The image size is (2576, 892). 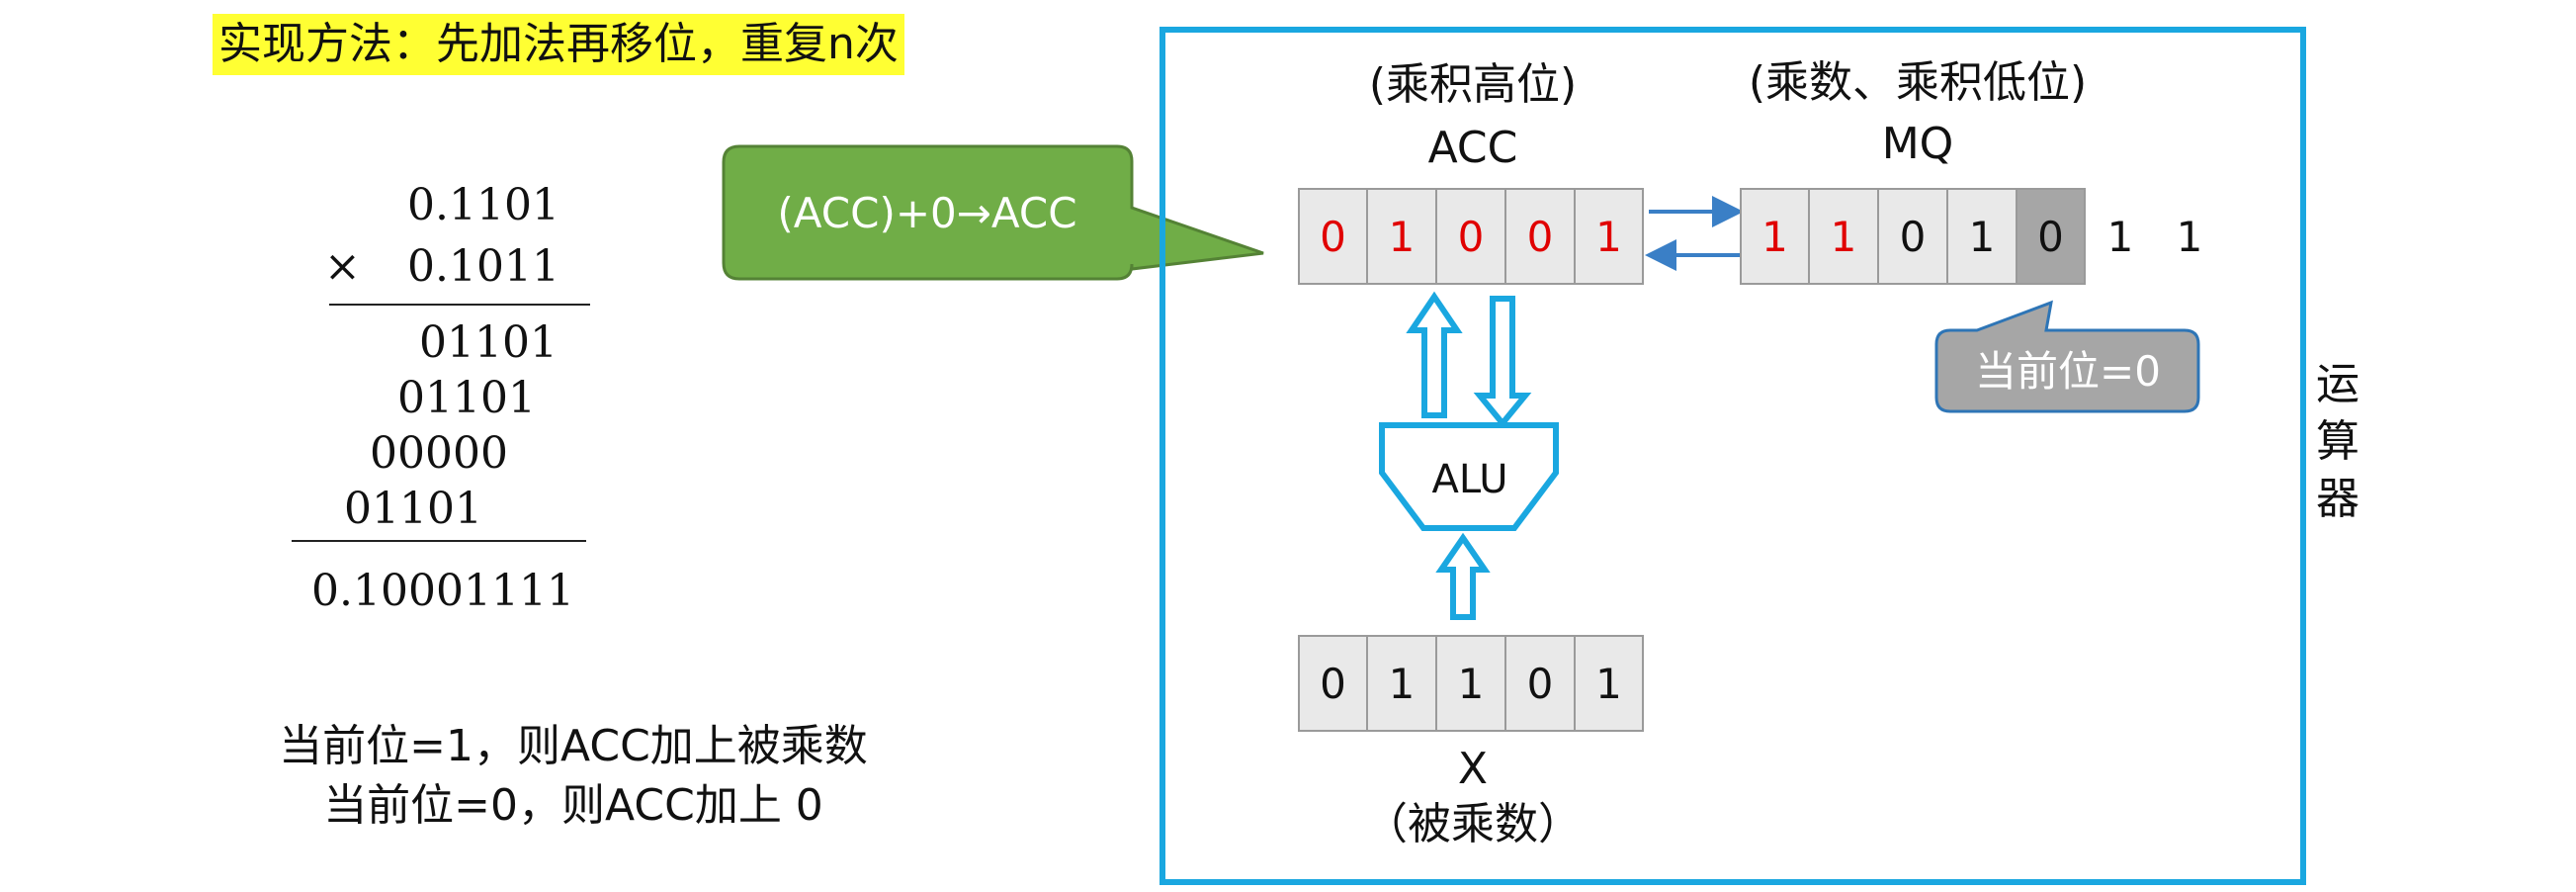 What do you see at coordinates (2338, 384) in the screenshot?
I see `arithmetic-unit-label-char: 运` at bounding box center [2338, 384].